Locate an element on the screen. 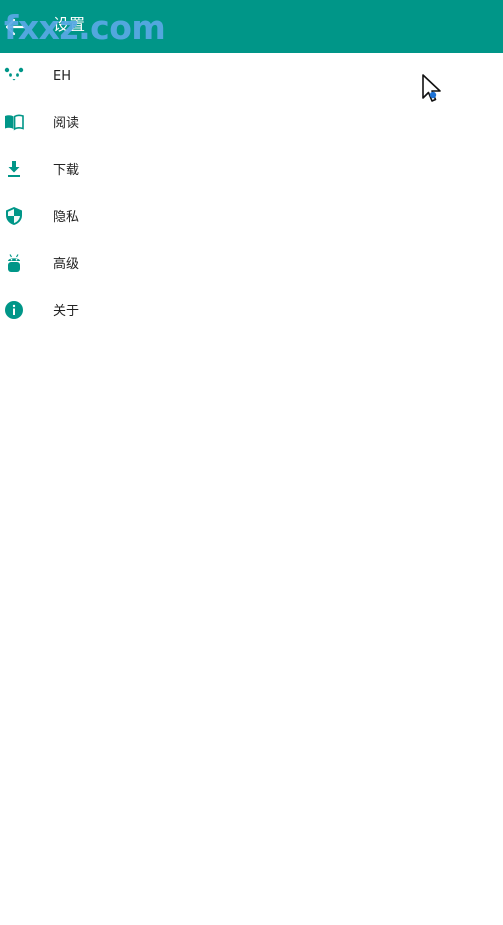  shield-icon is located at coordinates (14, 216).